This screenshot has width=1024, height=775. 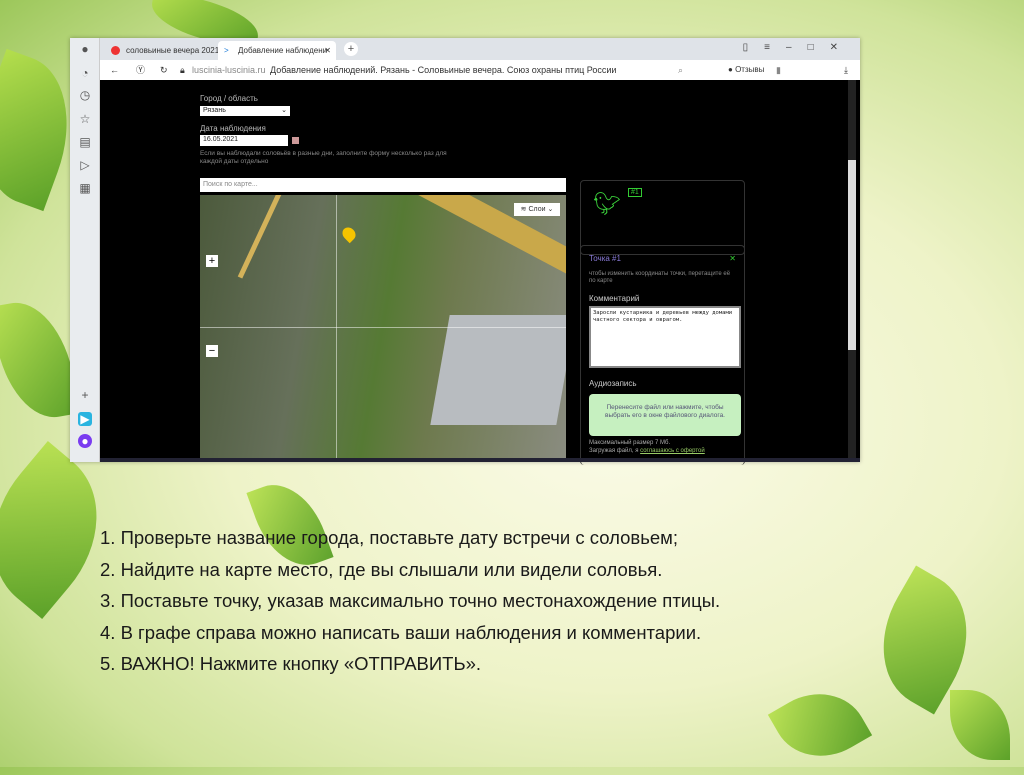 I want to click on yandex-icon, so click(x=115, y=50).